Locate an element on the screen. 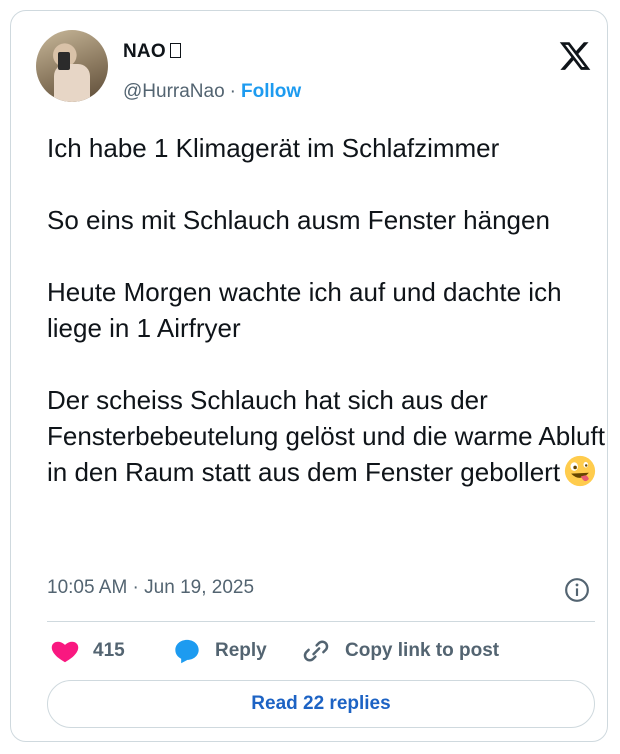 Image resolution: width=620 pixels, height=754 pixels. tweet-timestamp: 10:05 AM · Jun 19, 2025 is located at coordinates (150, 588).